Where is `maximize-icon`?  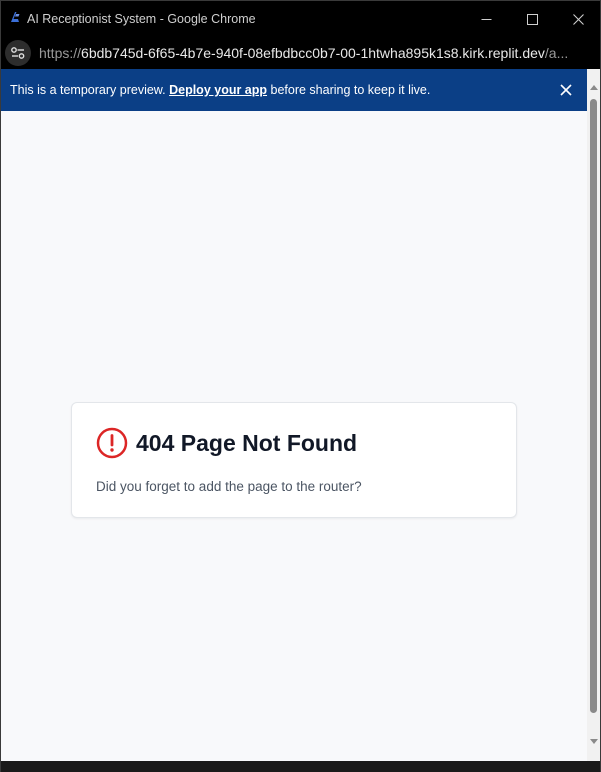 maximize-icon is located at coordinates (532, 19).